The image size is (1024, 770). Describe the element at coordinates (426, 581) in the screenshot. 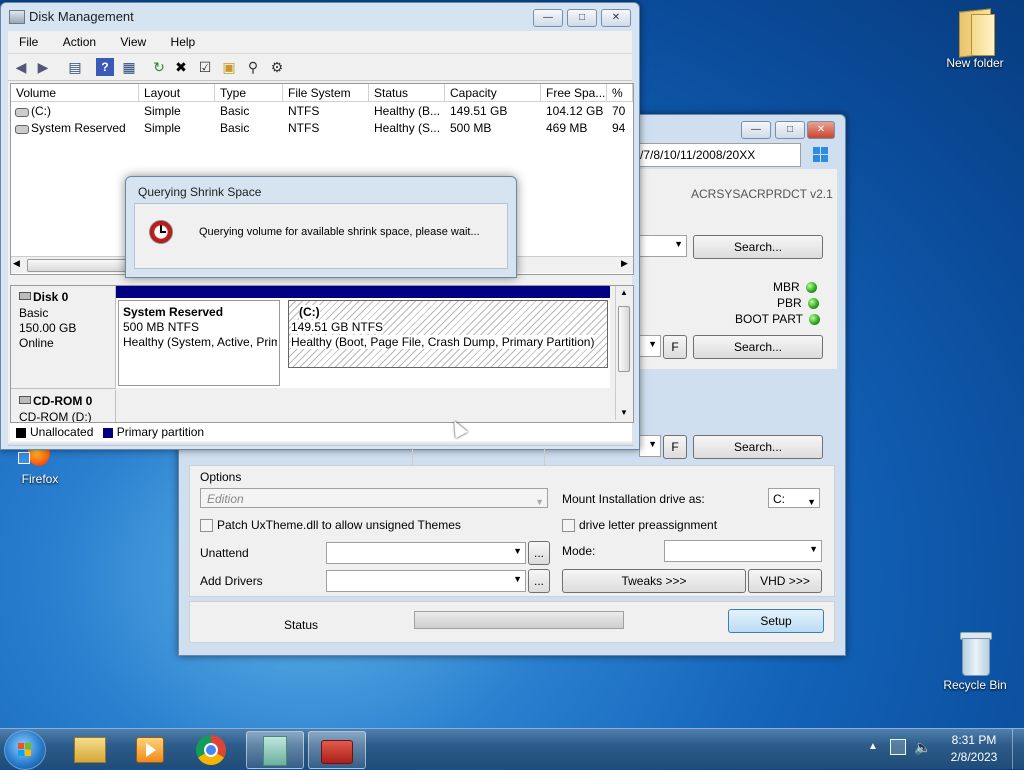

I see `add-drivers-combo: ▼` at that location.